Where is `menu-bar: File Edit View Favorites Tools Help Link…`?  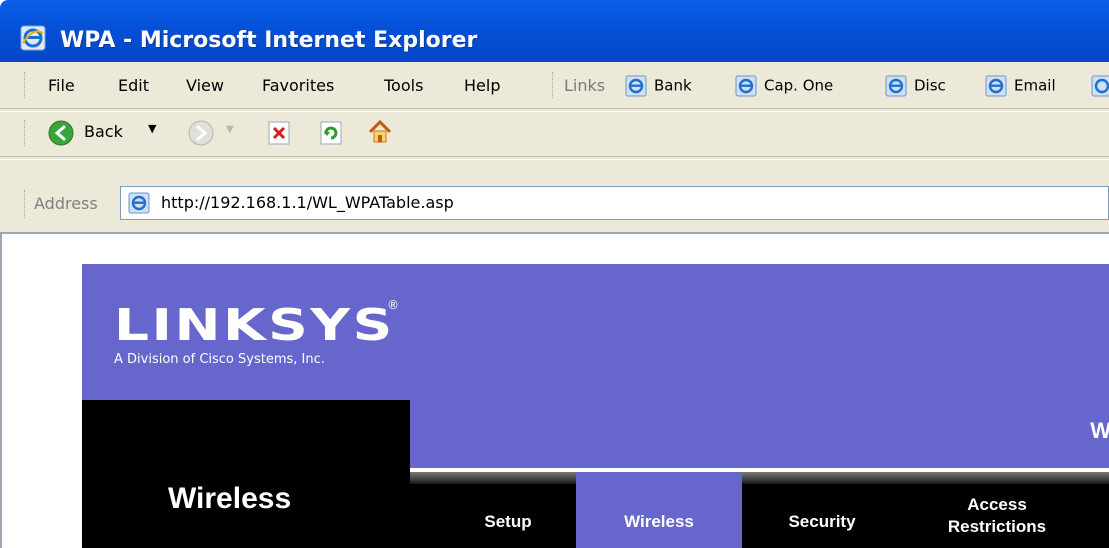 menu-bar: File Edit View Favorites Tools Help Link… is located at coordinates (554, 85).